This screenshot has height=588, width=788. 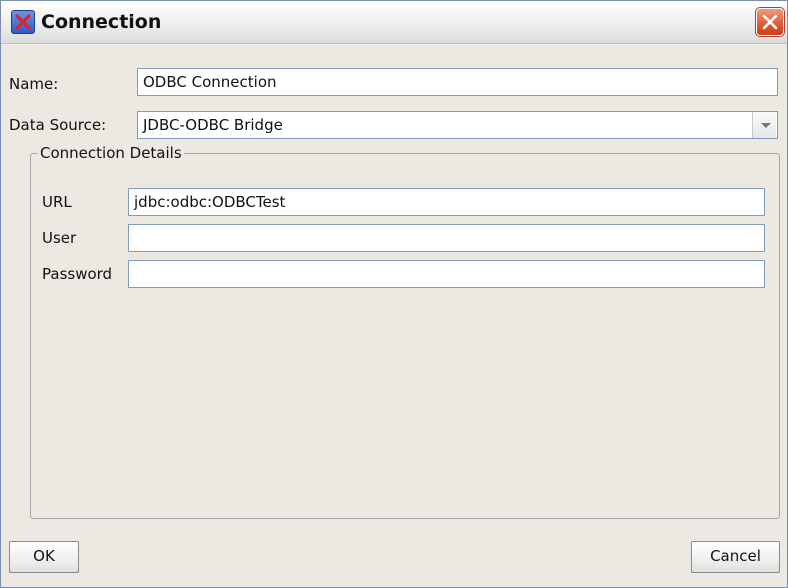 What do you see at coordinates (44, 557) in the screenshot?
I see `ok-button: OK` at bounding box center [44, 557].